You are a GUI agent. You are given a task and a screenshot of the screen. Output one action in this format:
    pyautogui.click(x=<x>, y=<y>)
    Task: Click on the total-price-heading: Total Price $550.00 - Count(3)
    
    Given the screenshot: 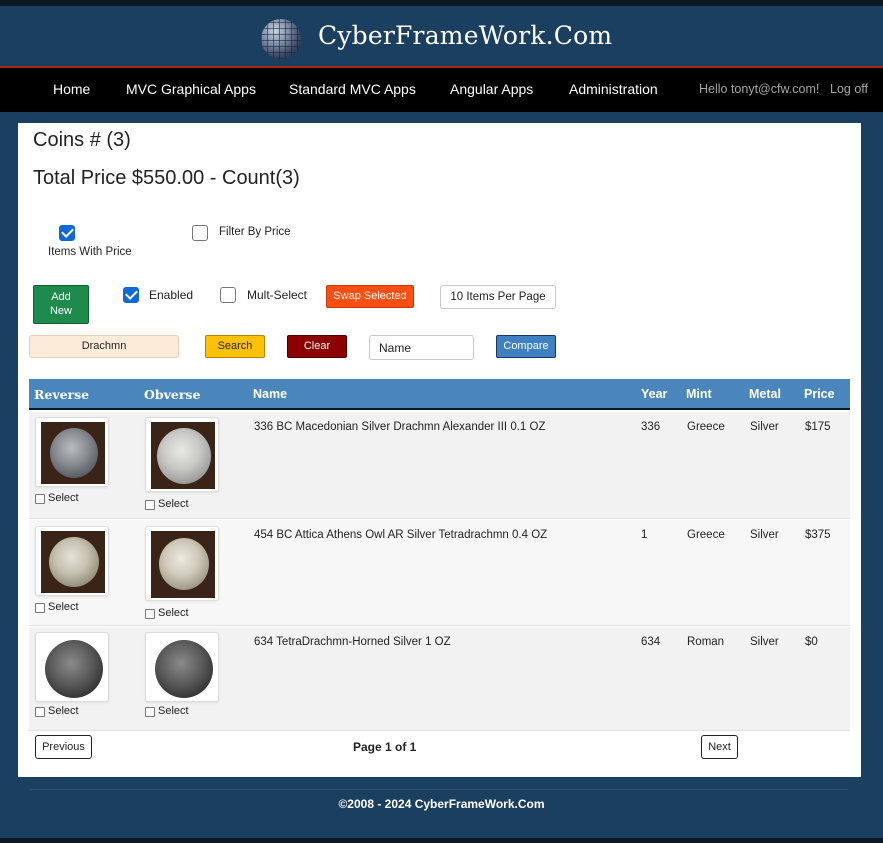 What is the action you would take?
    pyautogui.click(x=166, y=178)
    